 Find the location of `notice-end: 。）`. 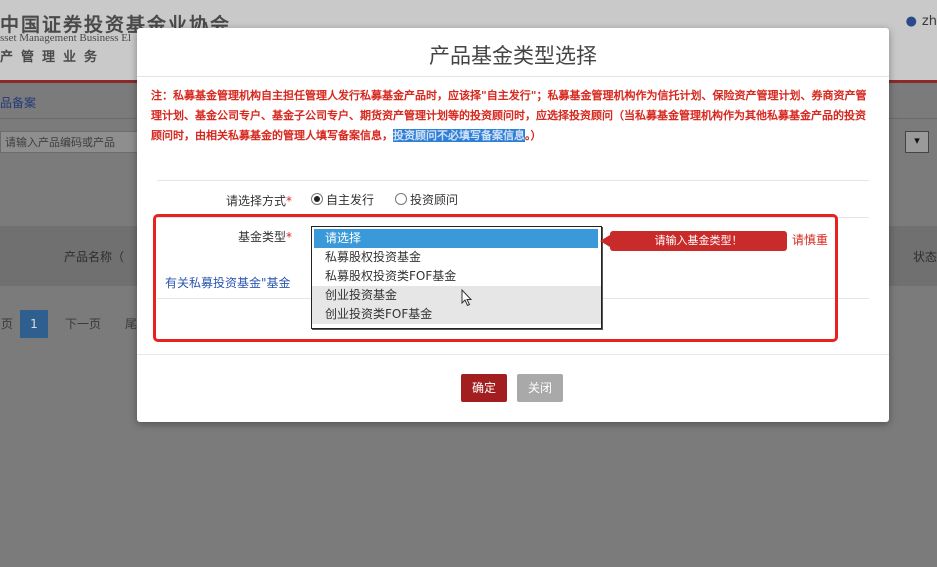

notice-end: 。） is located at coordinates (533, 135).